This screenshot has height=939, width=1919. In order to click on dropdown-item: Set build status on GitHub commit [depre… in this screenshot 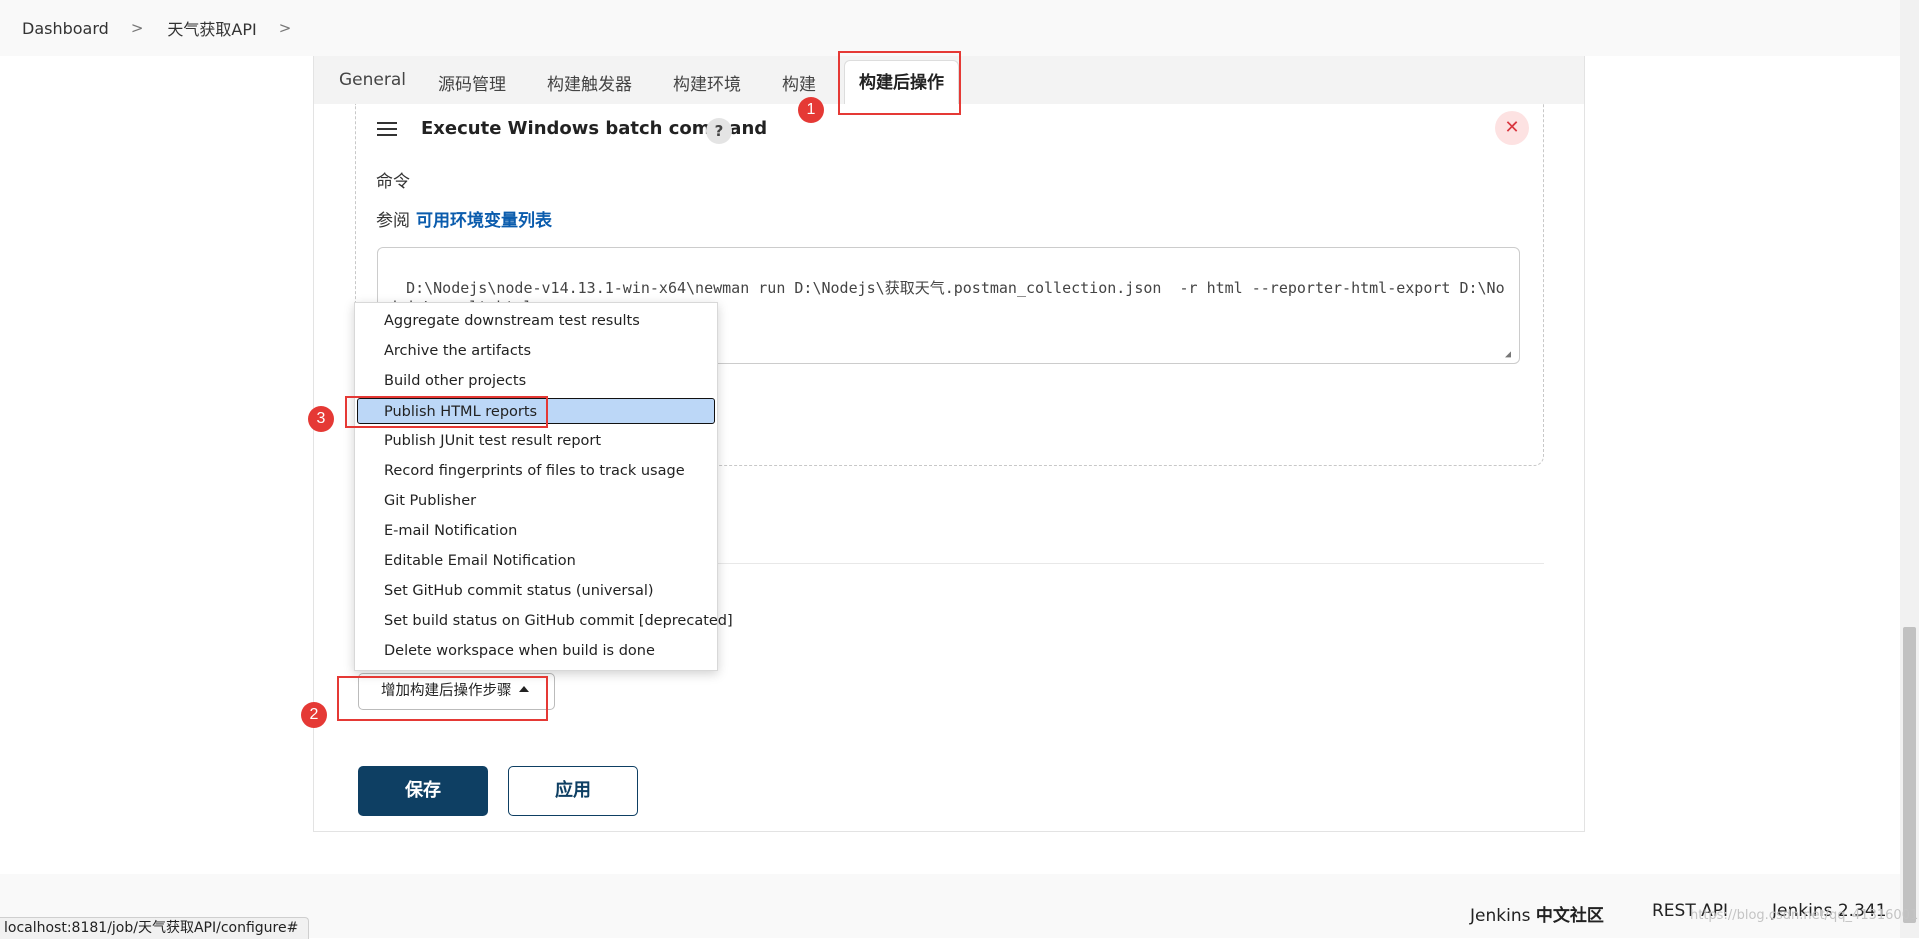, I will do `click(544, 621)`.